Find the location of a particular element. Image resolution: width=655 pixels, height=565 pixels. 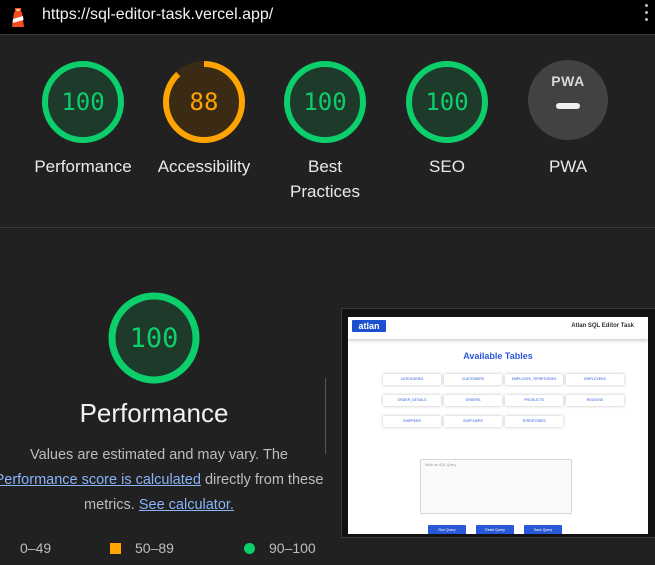

legend-average: 50–89 is located at coordinates (142, 548).